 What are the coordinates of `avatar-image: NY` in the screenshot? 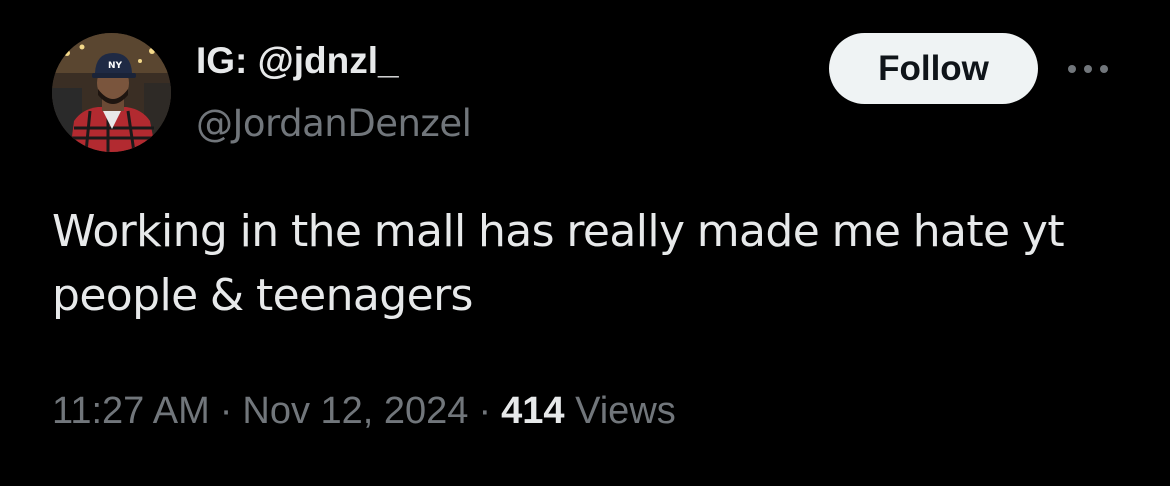 It's located at (111, 92).